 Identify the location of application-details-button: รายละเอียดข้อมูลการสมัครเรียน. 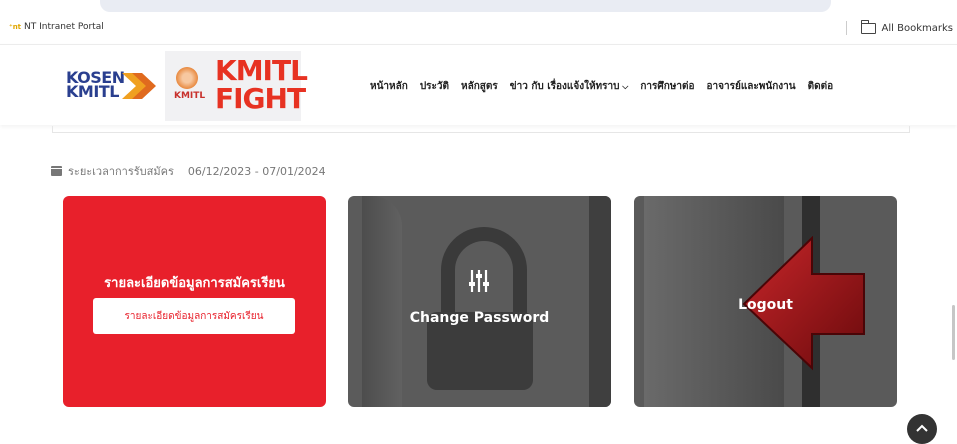
(194, 316).